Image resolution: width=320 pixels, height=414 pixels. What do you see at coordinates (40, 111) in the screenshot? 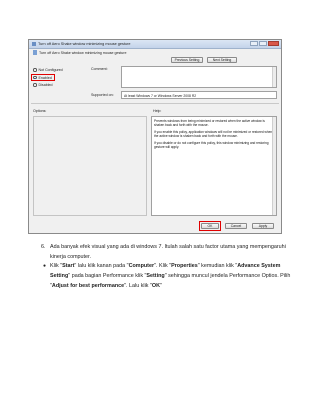
I see `options-heading: Options:` at bounding box center [40, 111].